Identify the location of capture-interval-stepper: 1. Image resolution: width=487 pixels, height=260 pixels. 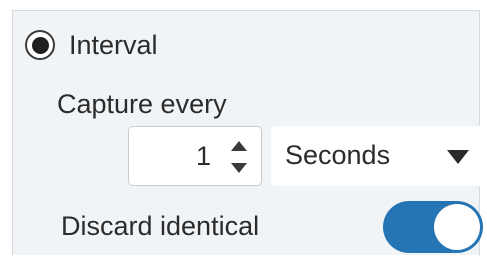
(195, 156).